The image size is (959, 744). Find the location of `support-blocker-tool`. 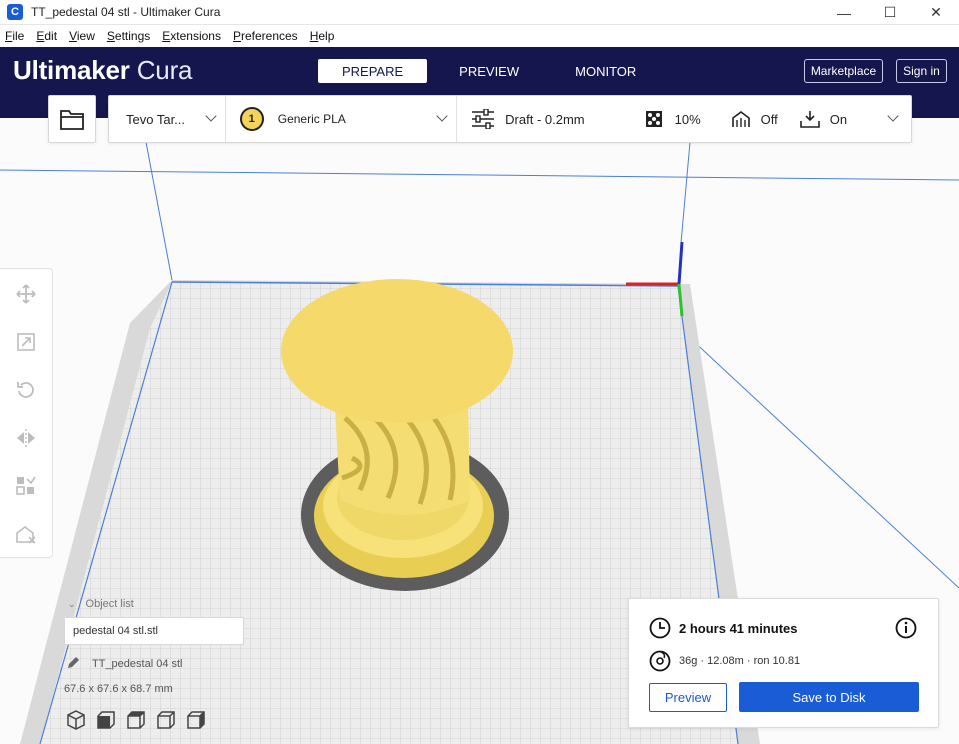

support-blocker-tool is located at coordinates (26, 534).